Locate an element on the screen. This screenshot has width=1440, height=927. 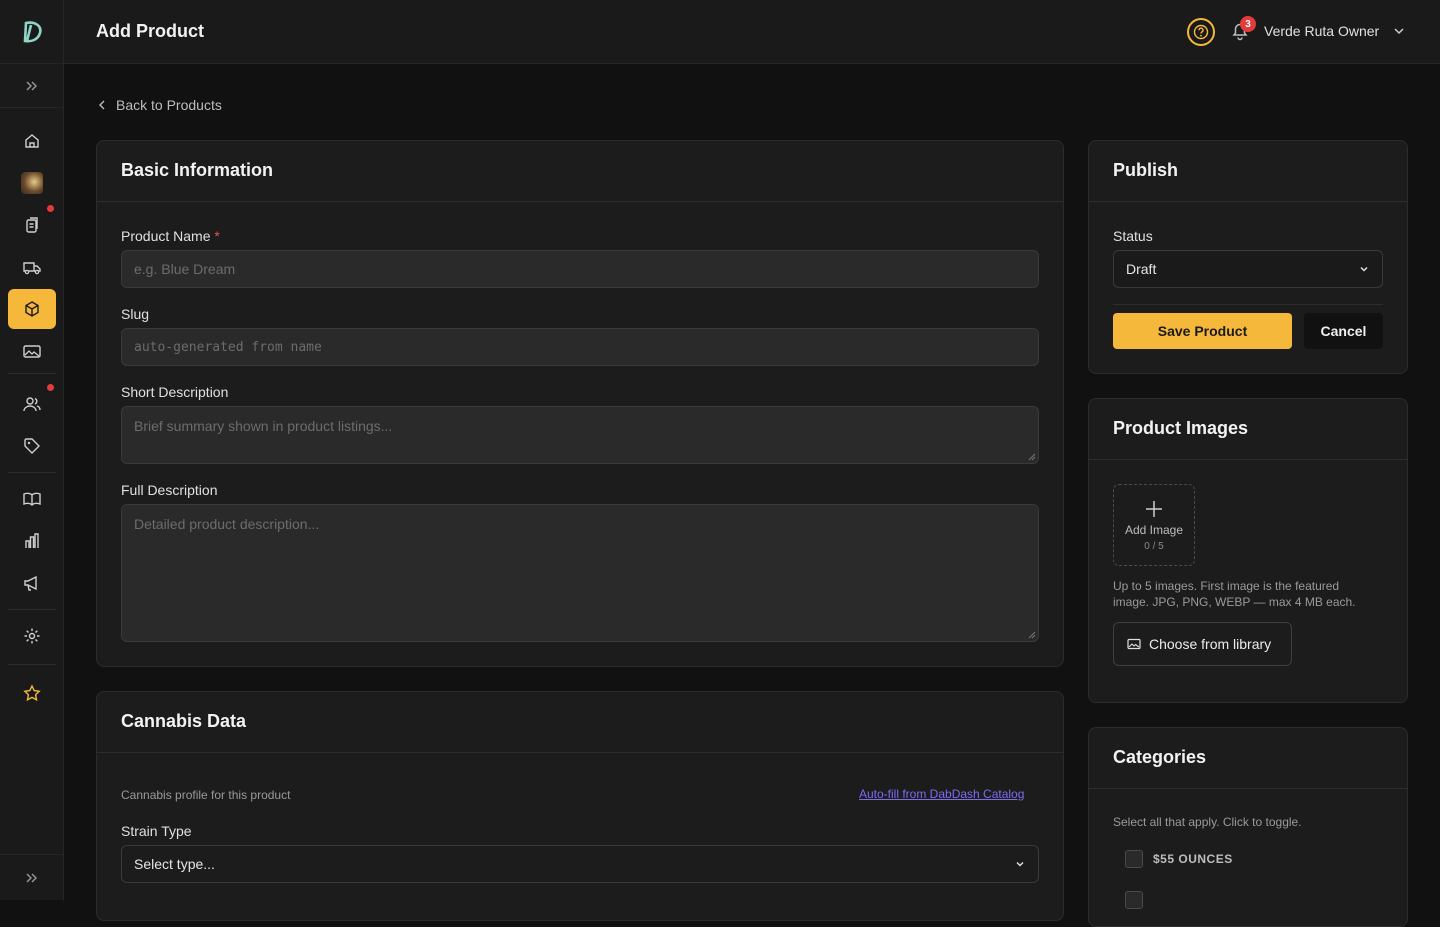
strain-type-label: Strain Type is located at coordinates (156, 831).